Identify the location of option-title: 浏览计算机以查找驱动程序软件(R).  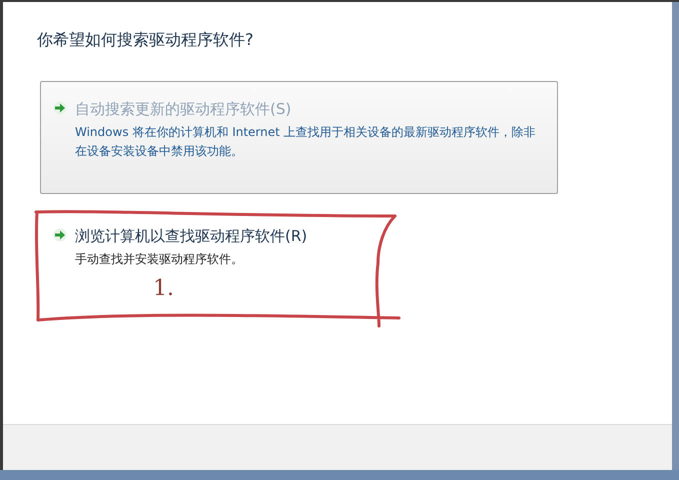
(191, 236).